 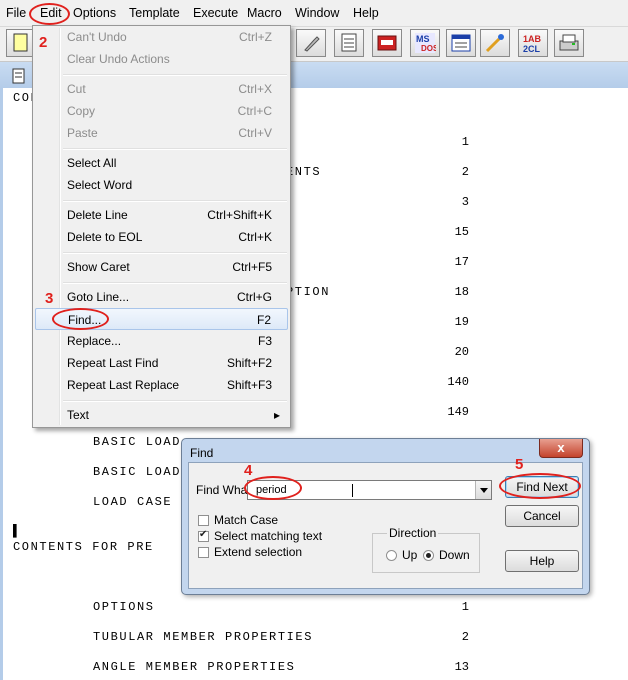 I want to click on menu-item-label: Text, so click(x=78, y=415).